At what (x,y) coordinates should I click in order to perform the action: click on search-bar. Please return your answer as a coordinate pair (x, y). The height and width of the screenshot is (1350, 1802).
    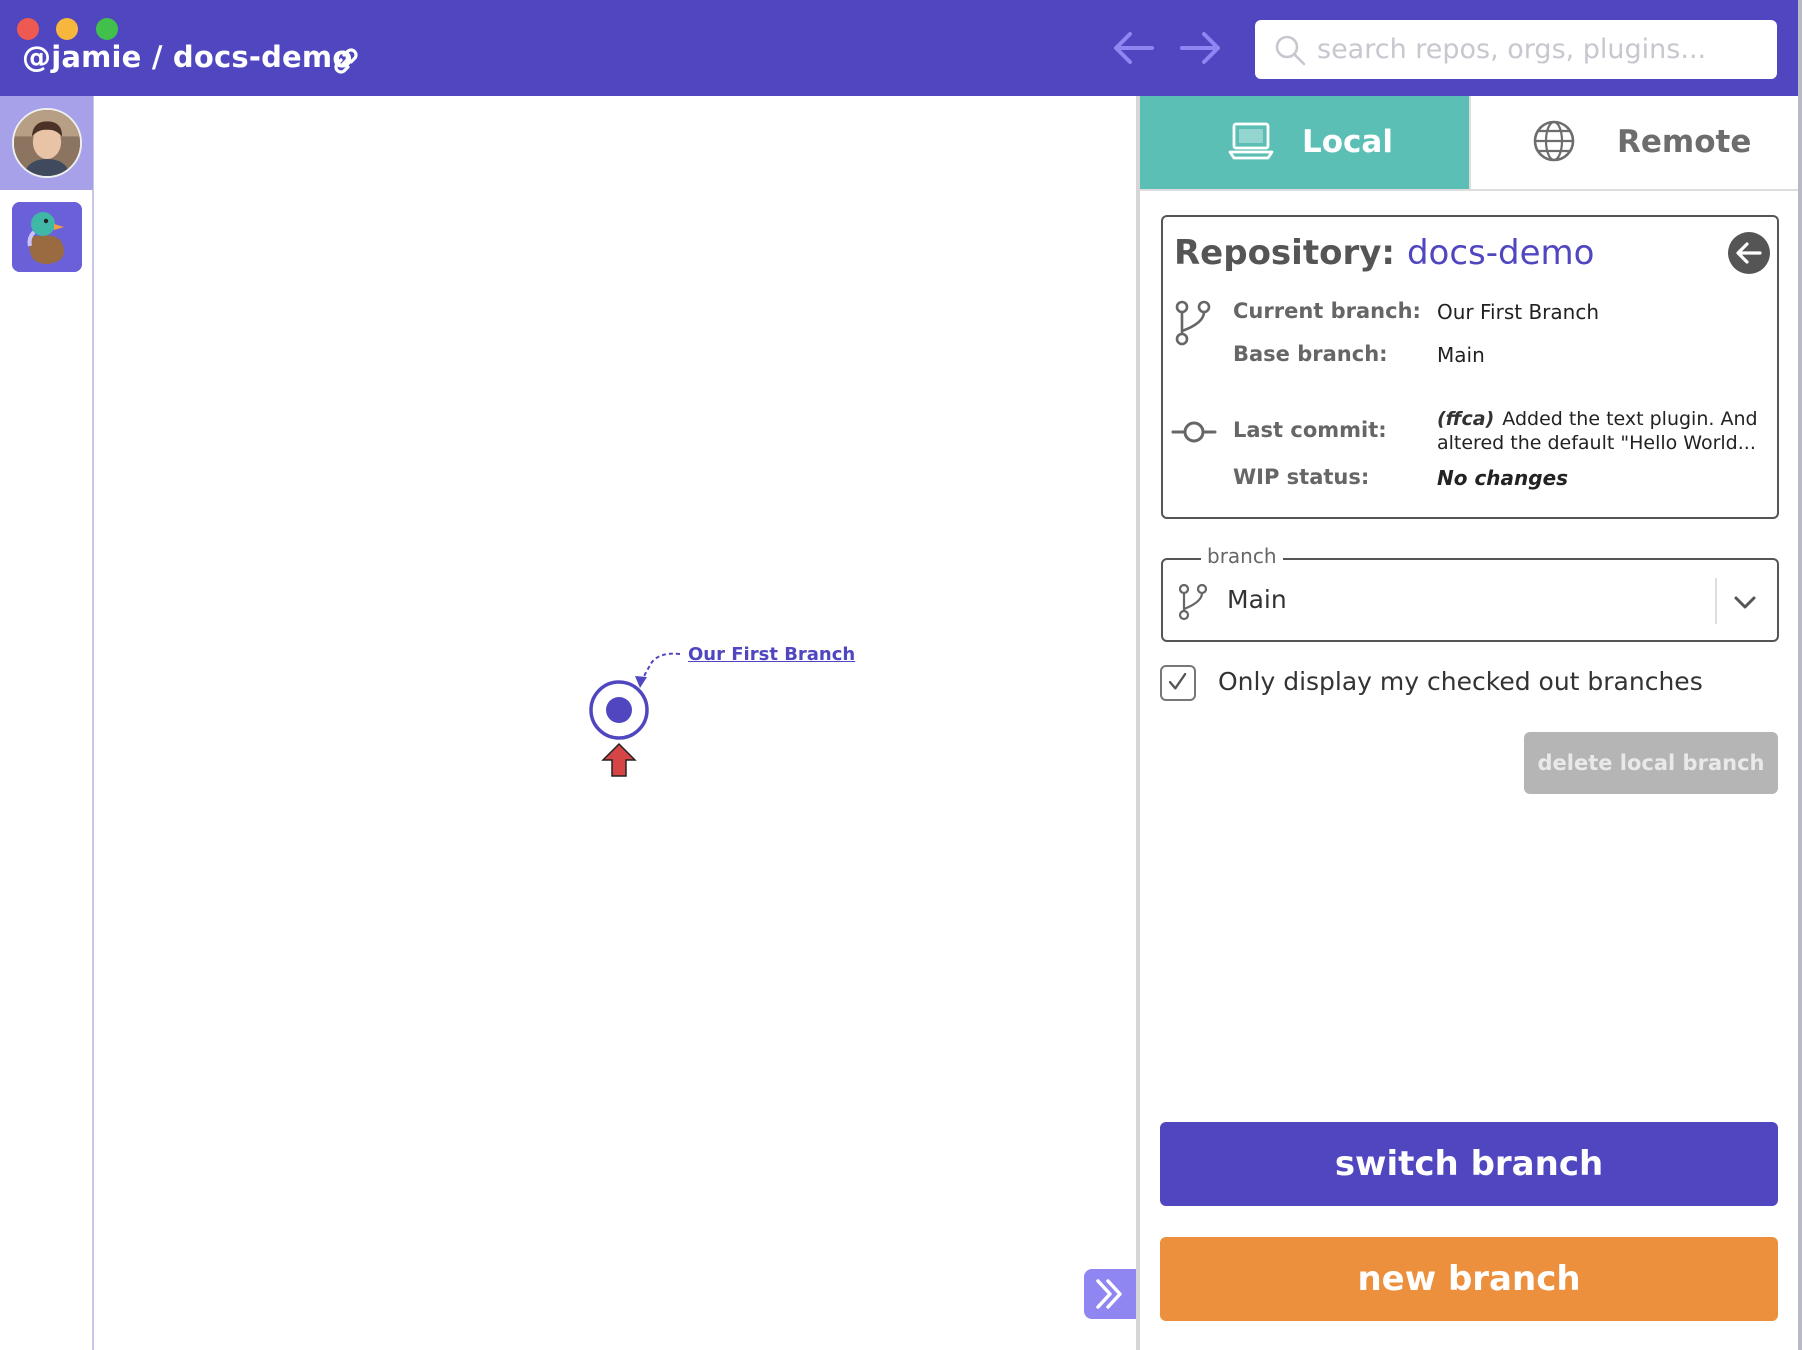
    Looking at the image, I should click on (1516, 49).